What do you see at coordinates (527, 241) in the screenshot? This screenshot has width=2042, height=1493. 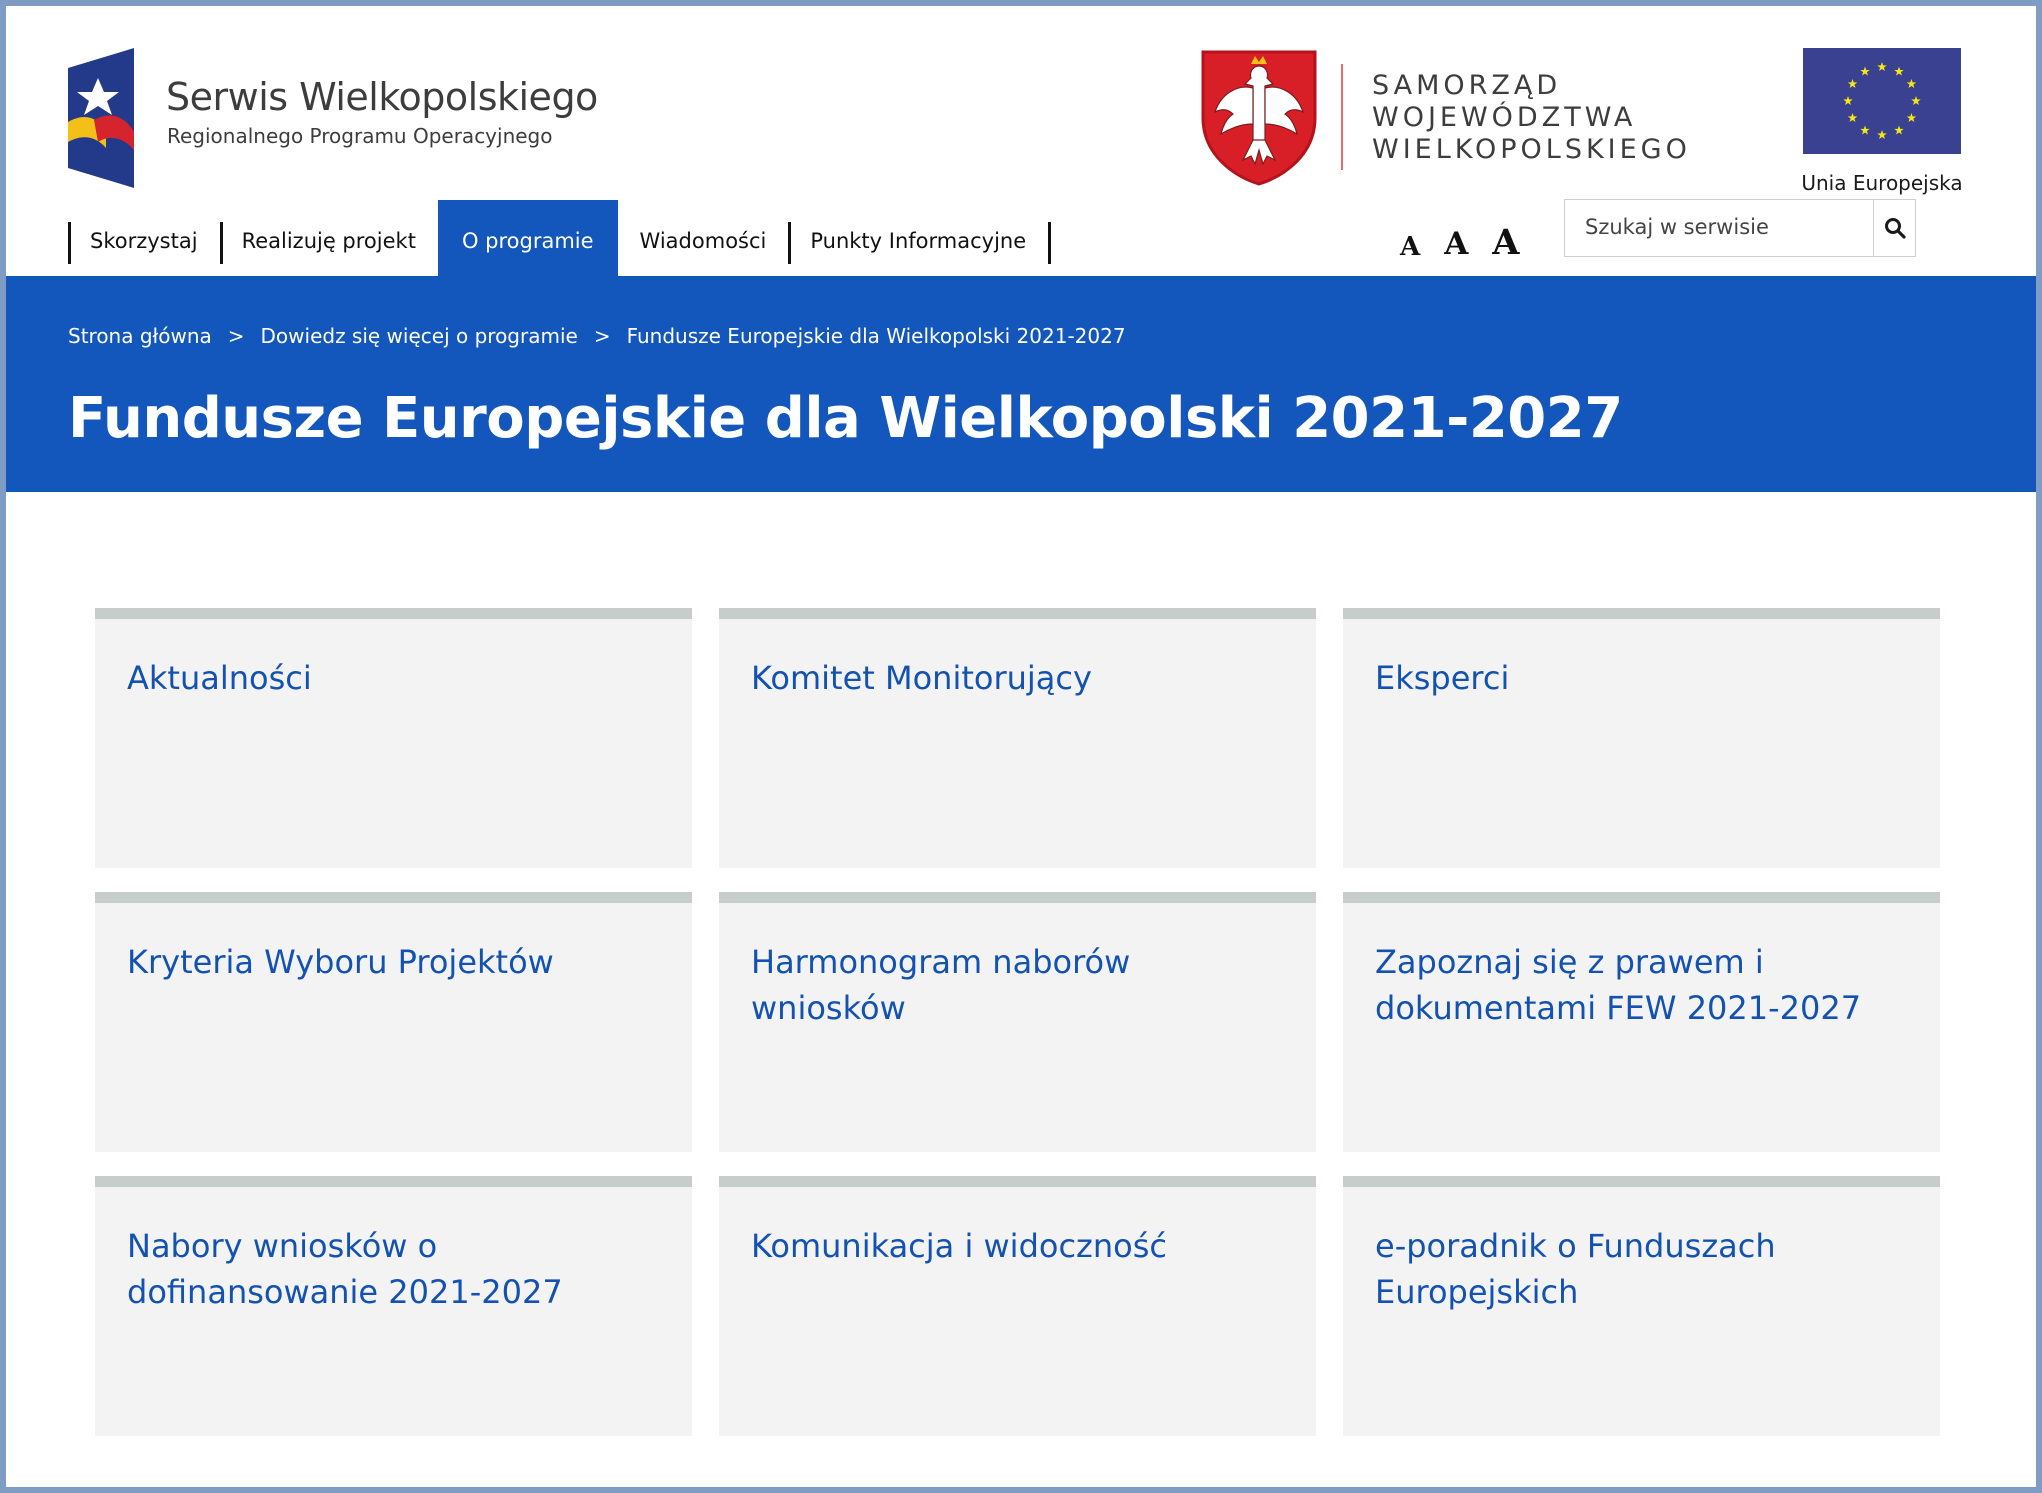 I see `nav-item-o-programie: O programie` at bounding box center [527, 241].